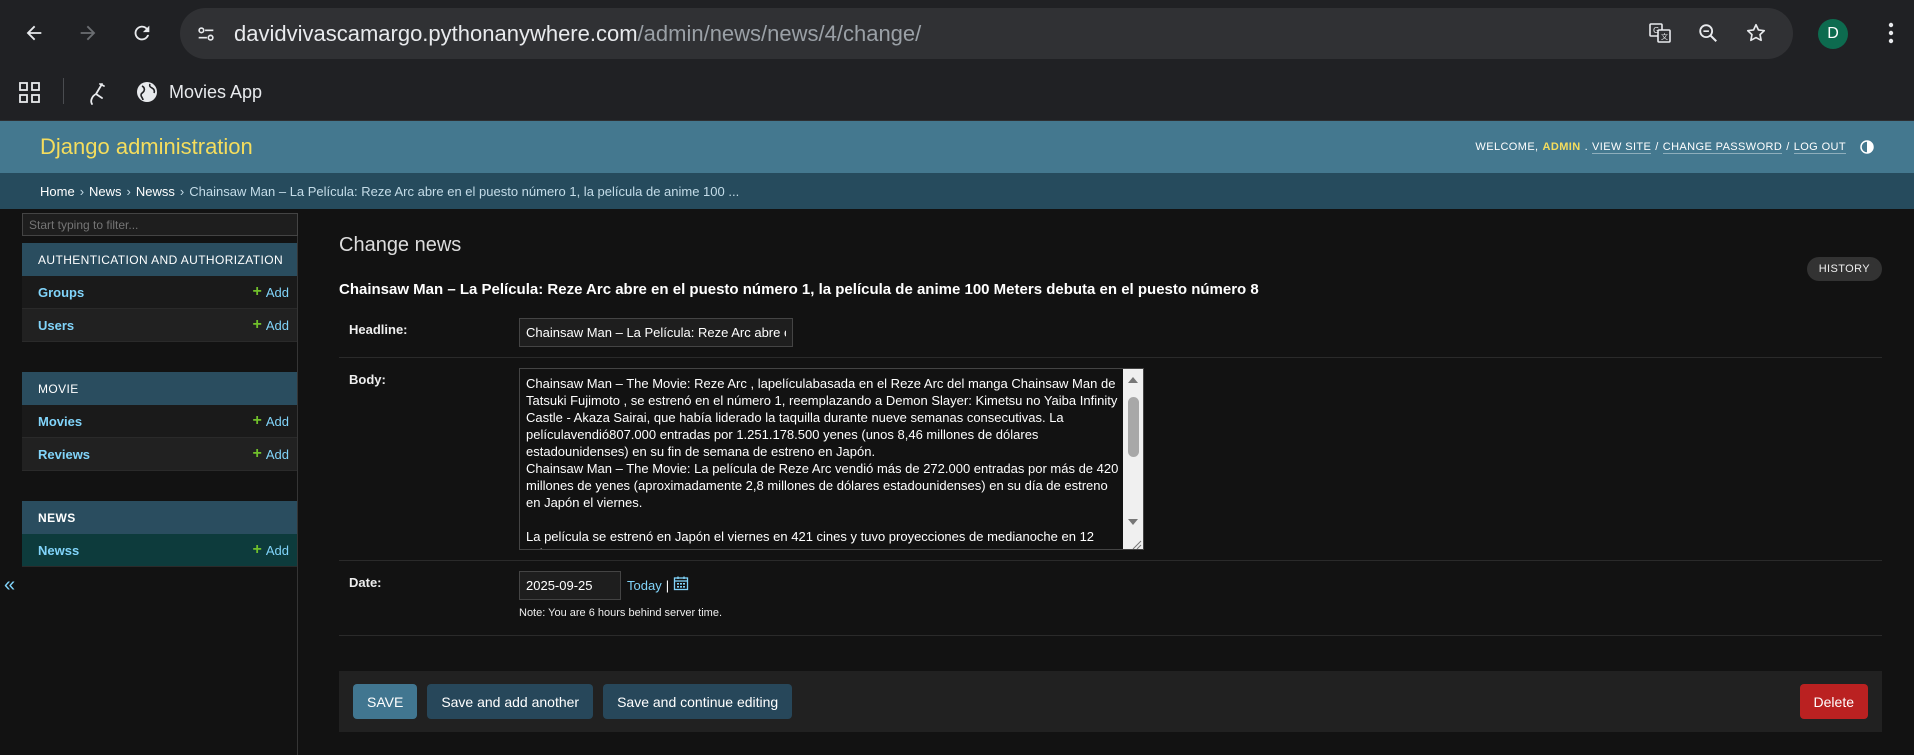 This screenshot has height=755, width=1914. Describe the element at coordinates (271, 454) in the screenshot. I see `add-reviews-button: + Add` at that location.